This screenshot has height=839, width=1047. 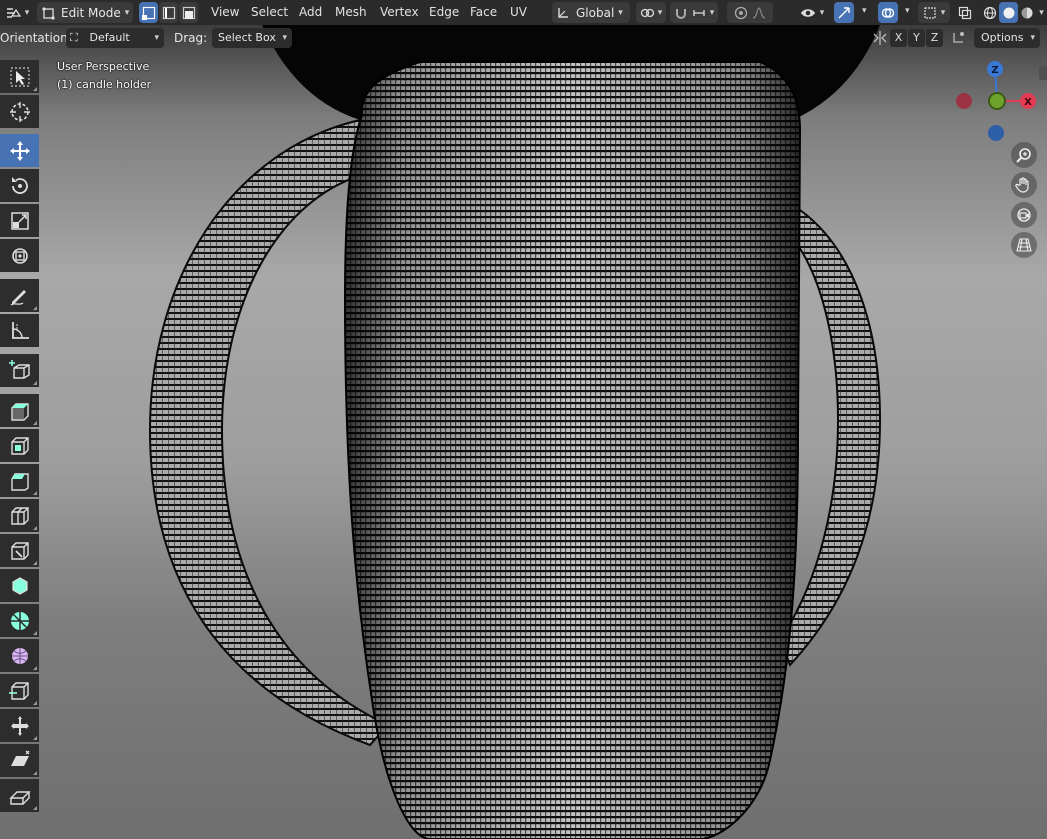 I want to click on drag-value: Select Box, so click(x=247, y=37).